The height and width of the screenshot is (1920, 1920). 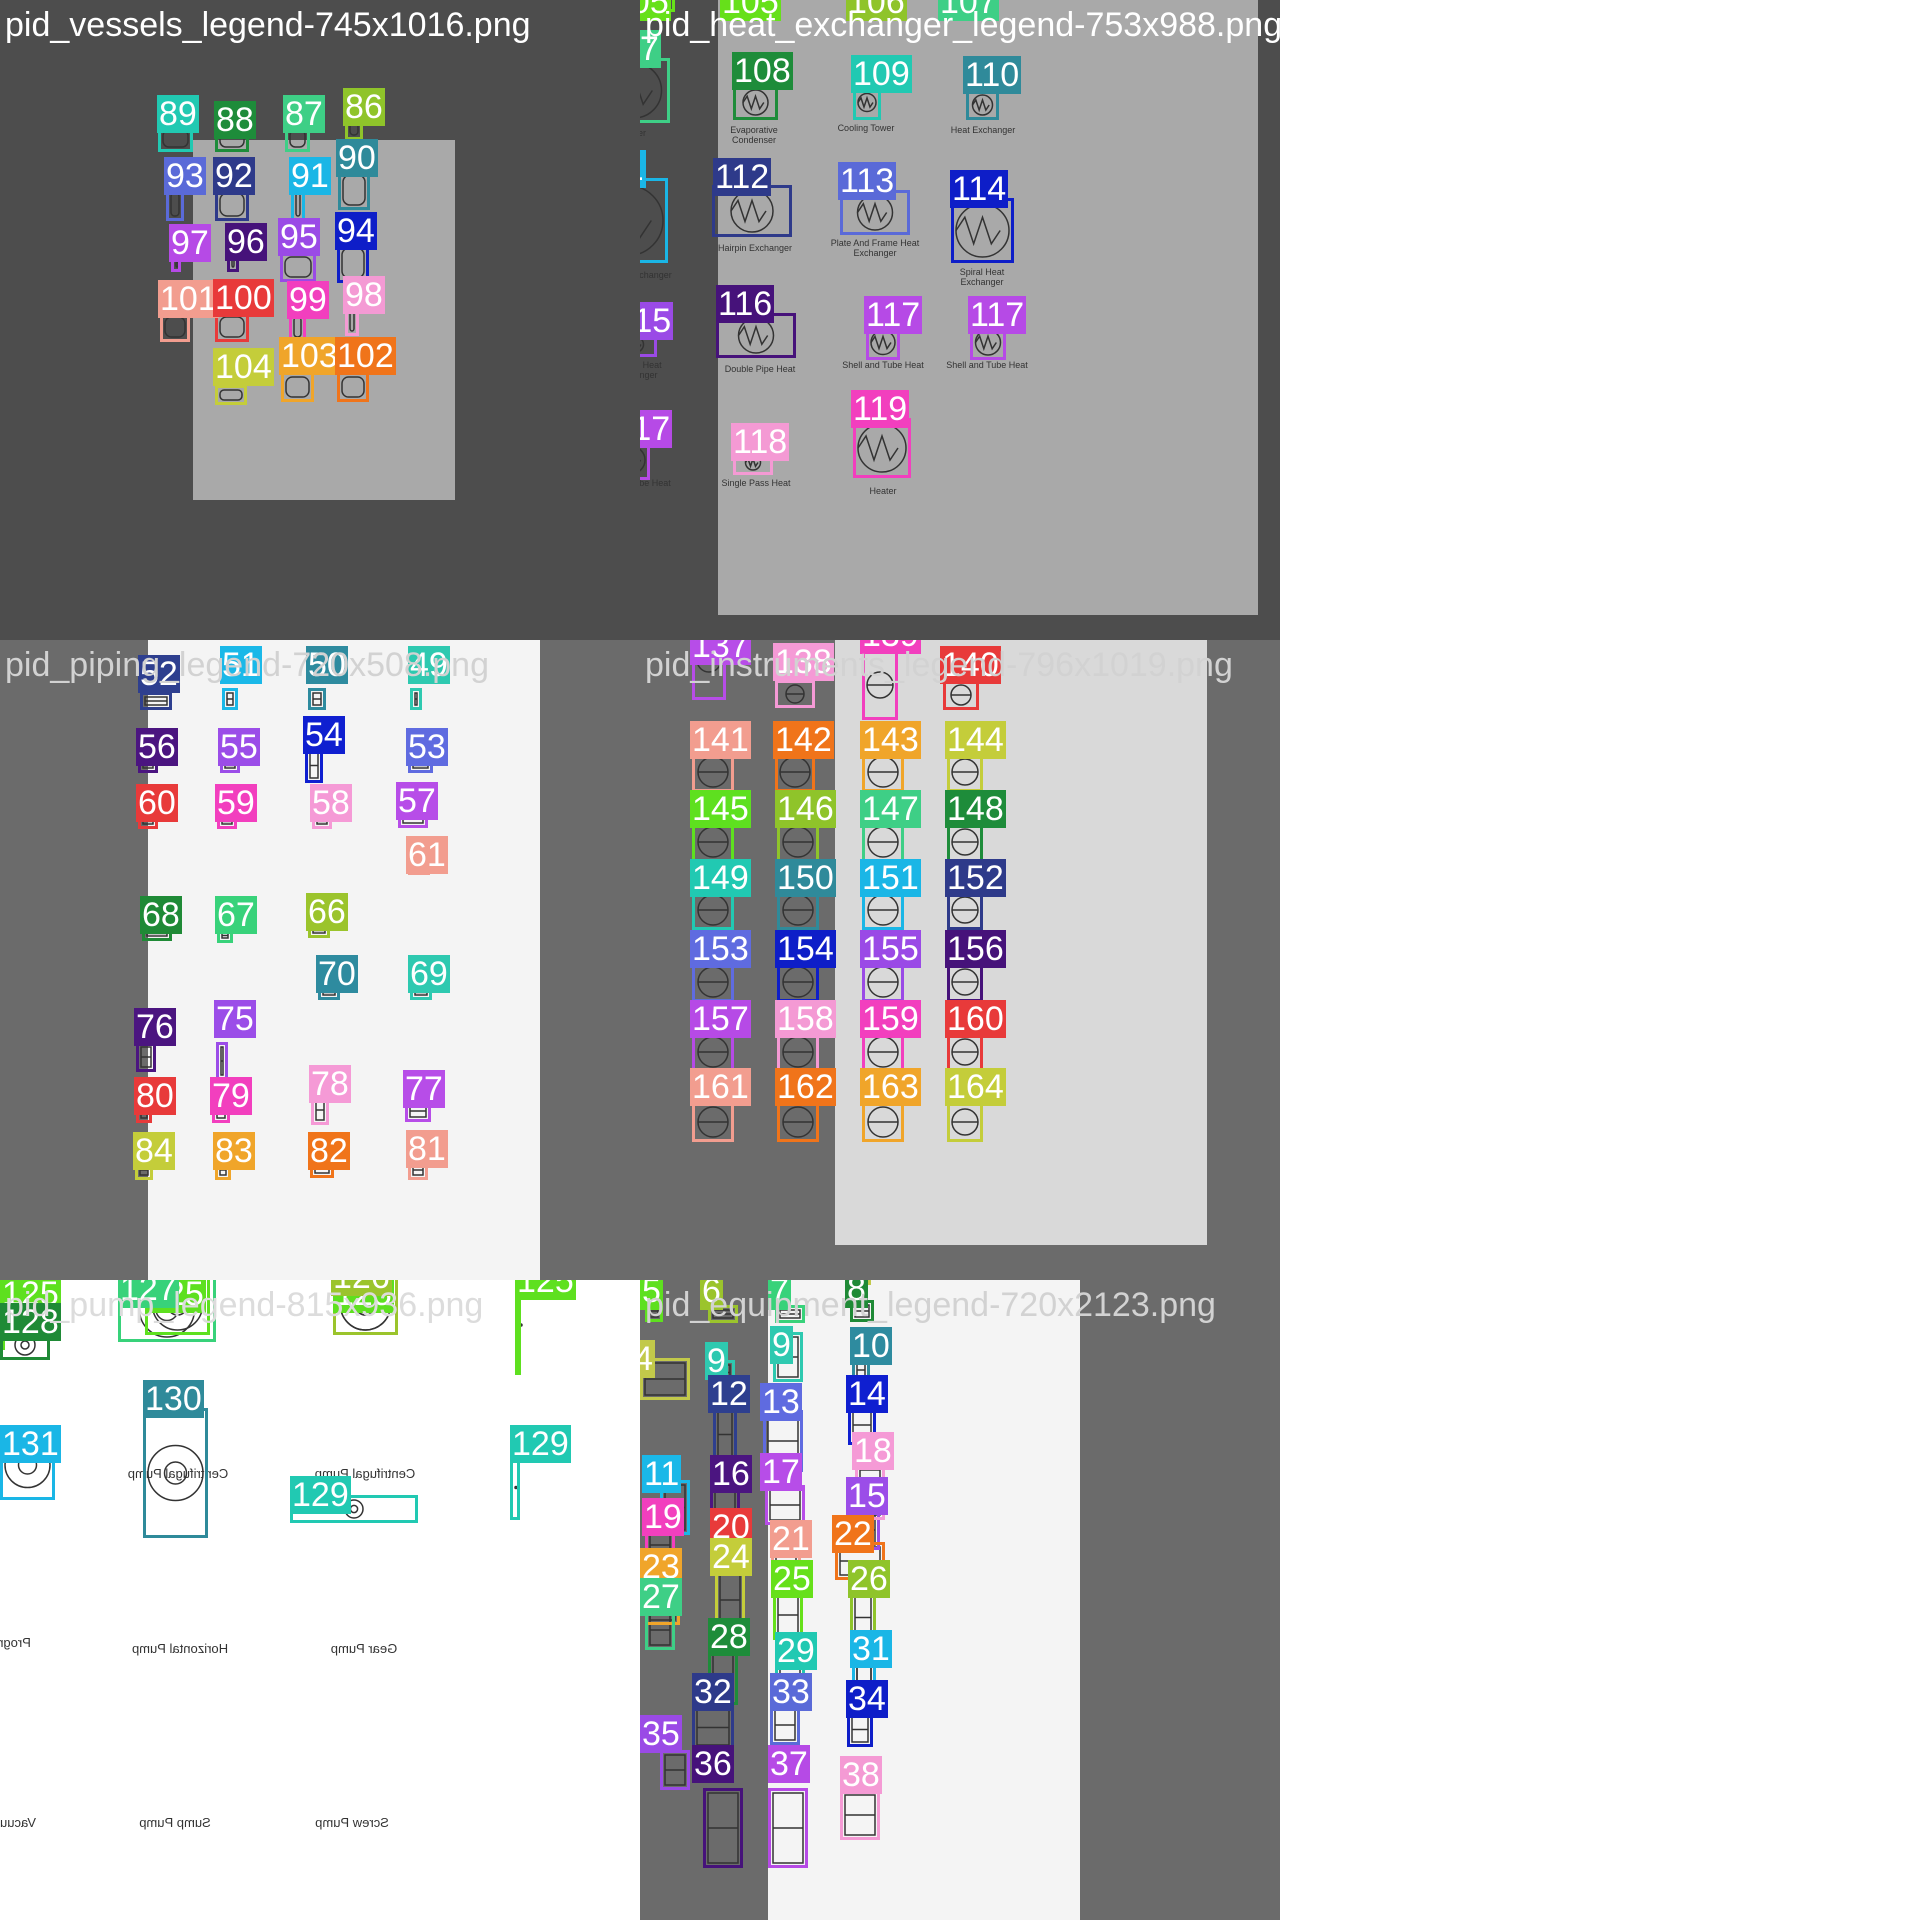 I want to click on annotation-label: 117, so click(x=893, y=315).